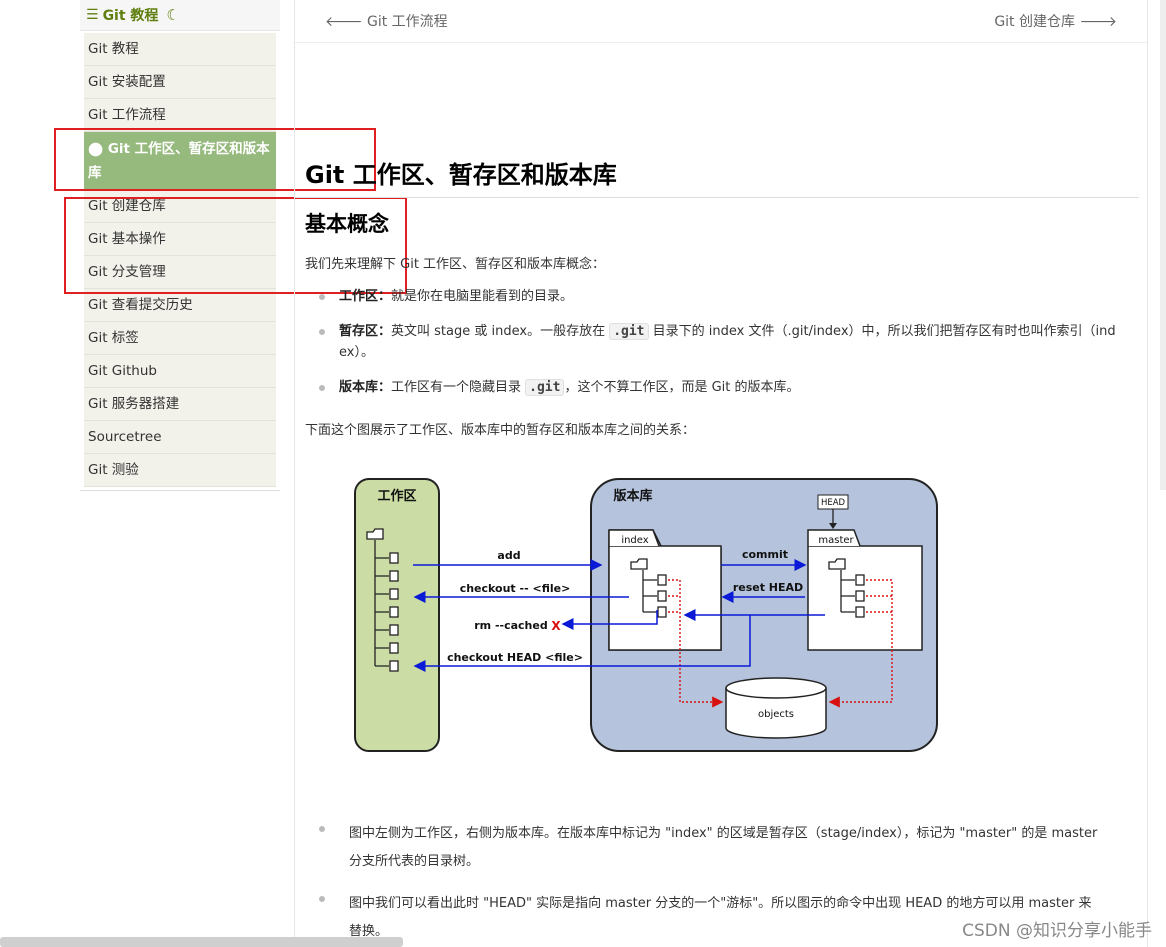 The height and width of the screenshot is (947, 1166). What do you see at coordinates (515, 657) in the screenshot?
I see `cmd-checkout-head: checkout HEAD <file>` at bounding box center [515, 657].